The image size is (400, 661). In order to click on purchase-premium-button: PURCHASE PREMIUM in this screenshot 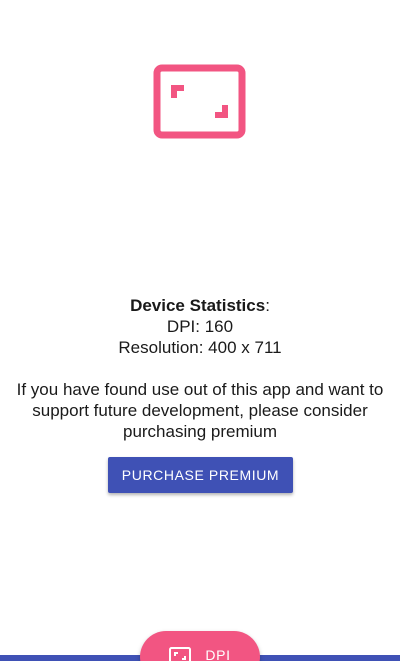, I will do `click(200, 475)`.